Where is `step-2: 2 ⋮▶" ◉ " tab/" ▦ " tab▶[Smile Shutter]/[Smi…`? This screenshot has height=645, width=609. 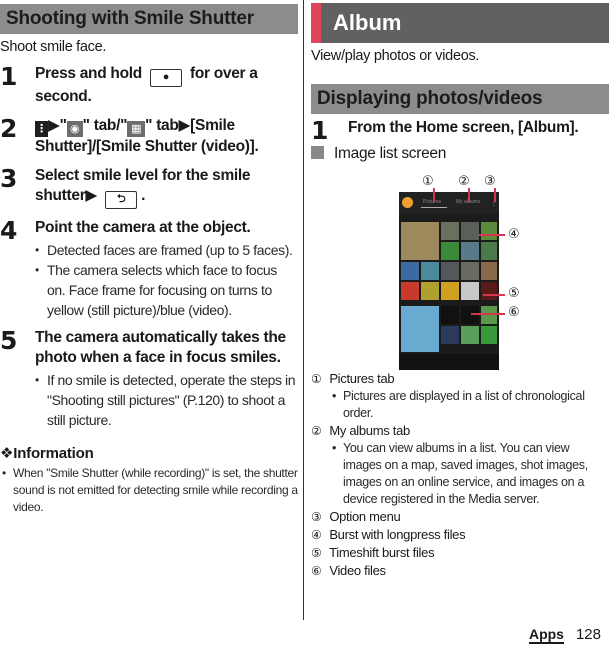
step-2: 2 ⋮▶" ◉ " tab/" ▦ " tab▶[Smile Shutter]/[Smi… is located at coordinates (149, 135).